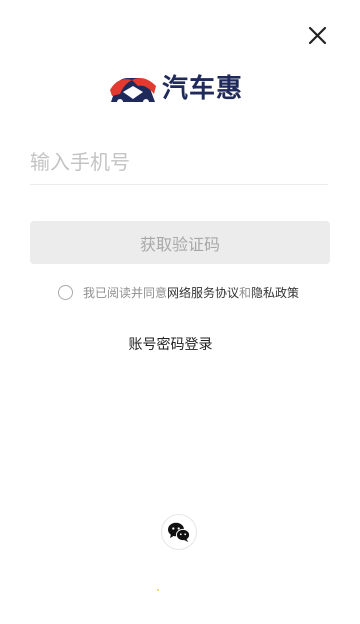  I want to click on password-login-link: 账号密码登录, so click(170, 344).